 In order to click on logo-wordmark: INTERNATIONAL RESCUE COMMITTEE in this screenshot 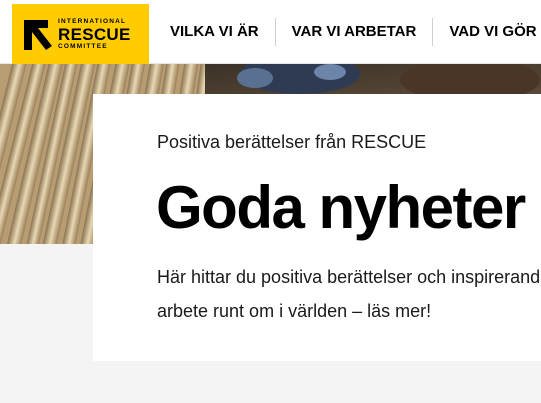, I will do `click(98, 34)`.